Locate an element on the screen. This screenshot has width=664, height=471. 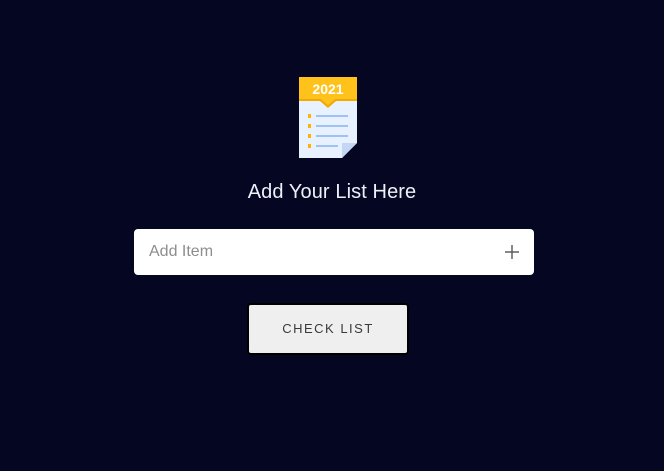
add-item-input is located at coordinates (314, 252).